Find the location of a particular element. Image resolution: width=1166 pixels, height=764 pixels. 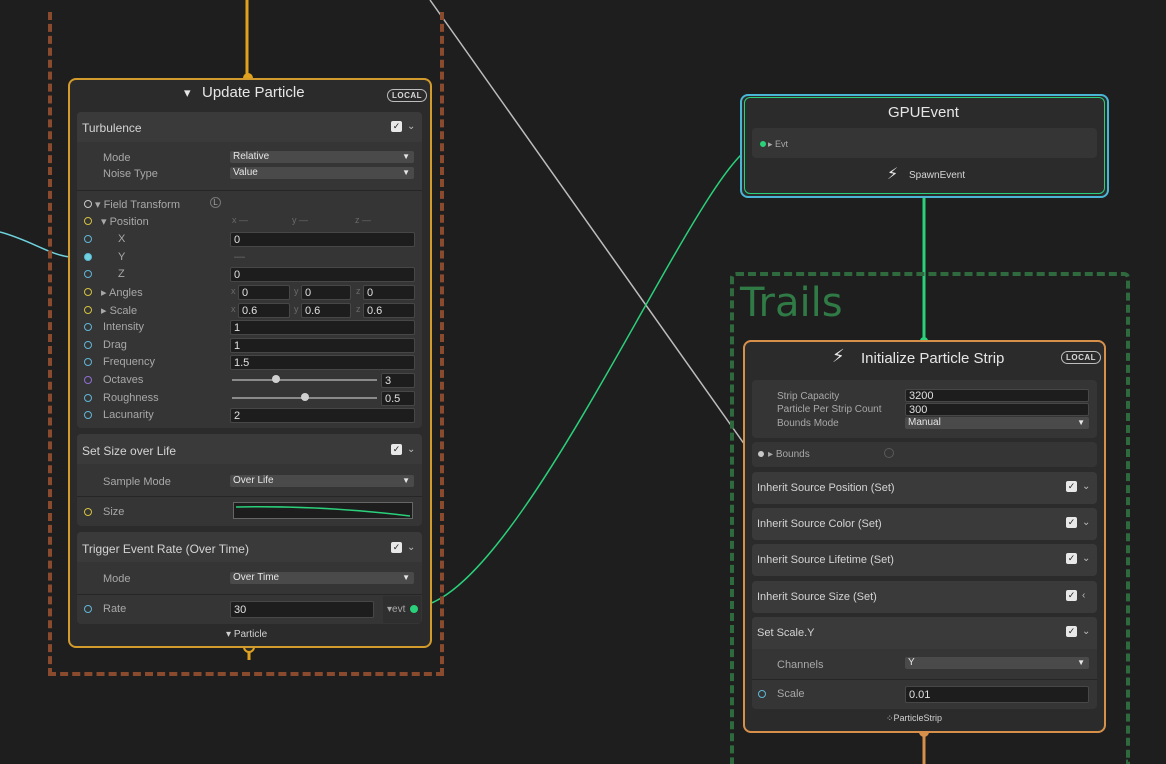

drag-port is located at coordinates (88, 345).